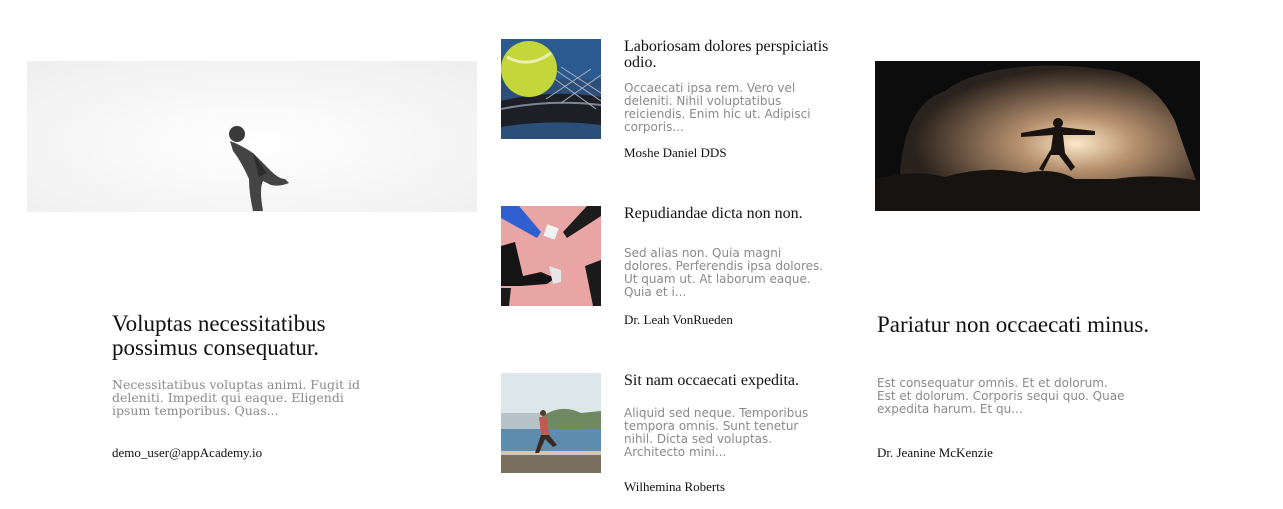  Describe the element at coordinates (935, 453) in the screenshot. I see `featured-right-author: Dr. Jeanine McKenzie` at that location.